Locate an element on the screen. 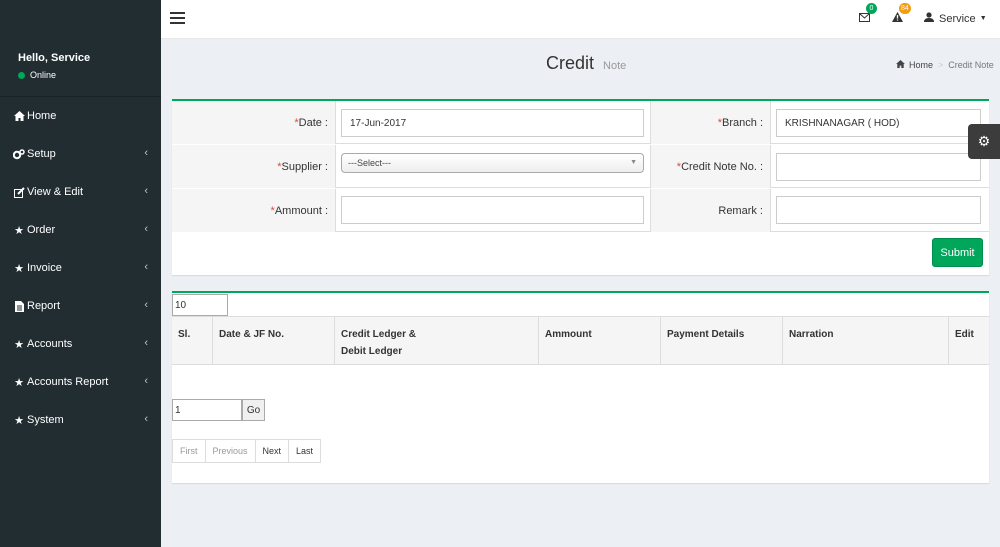 This screenshot has height=547, width=1000. remark-field is located at coordinates (878, 210).